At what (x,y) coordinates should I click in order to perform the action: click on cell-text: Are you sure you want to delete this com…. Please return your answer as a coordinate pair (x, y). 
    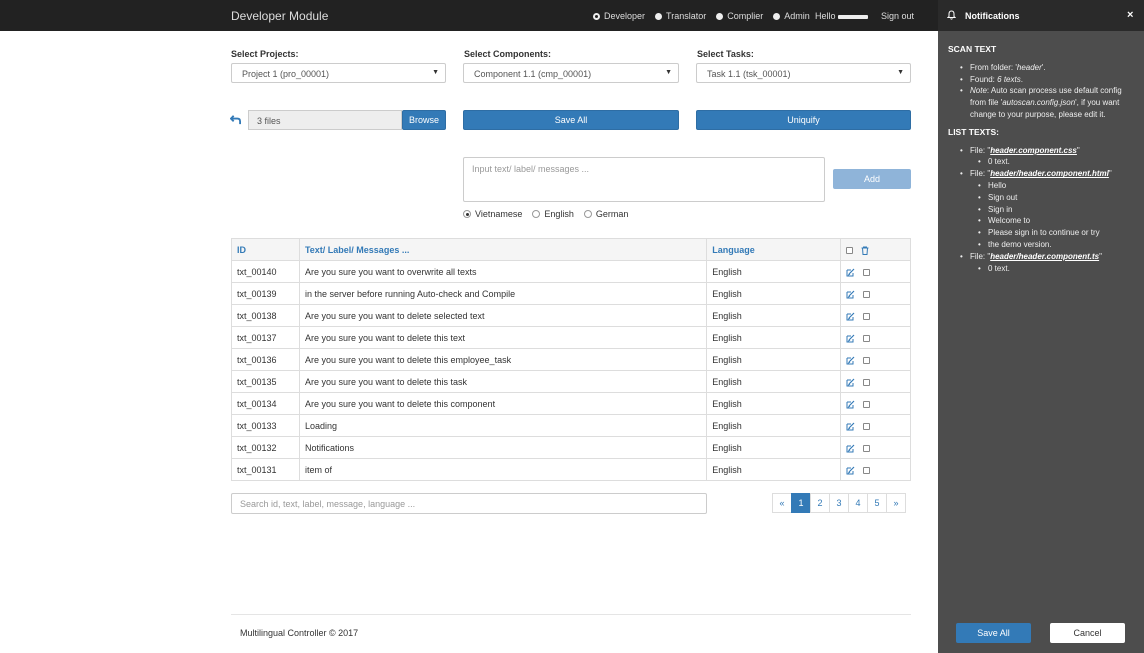
    Looking at the image, I should click on (503, 403).